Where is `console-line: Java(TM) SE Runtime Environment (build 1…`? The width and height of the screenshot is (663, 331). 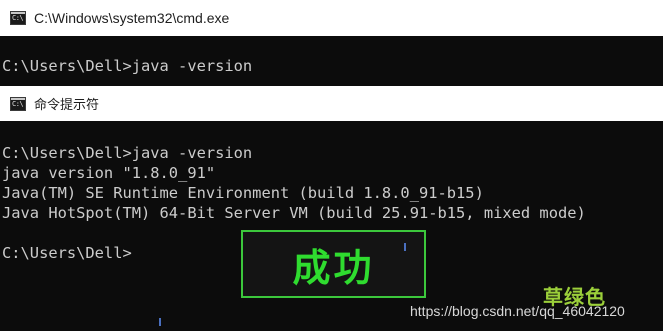 console-line: Java(TM) SE Runtime Environment (build 1… is located at coordinates (243, 193).